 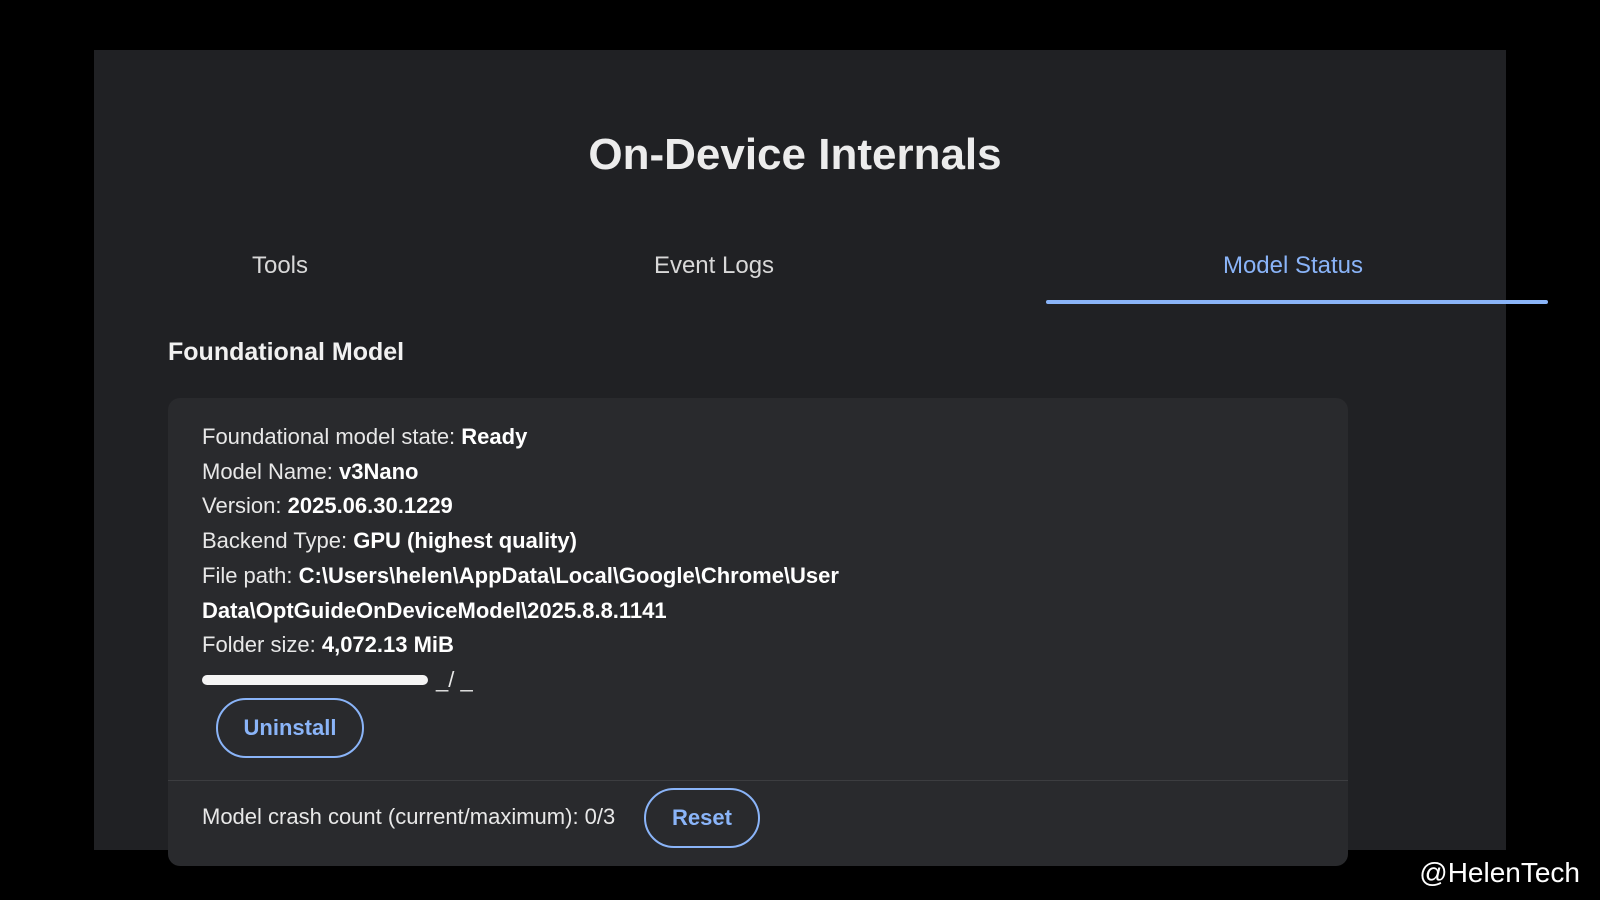 What do you see at coordinates (259, 645) in the screenshot?
I see `folder-size-label: Folder size:` at bounding box center [259, 645].